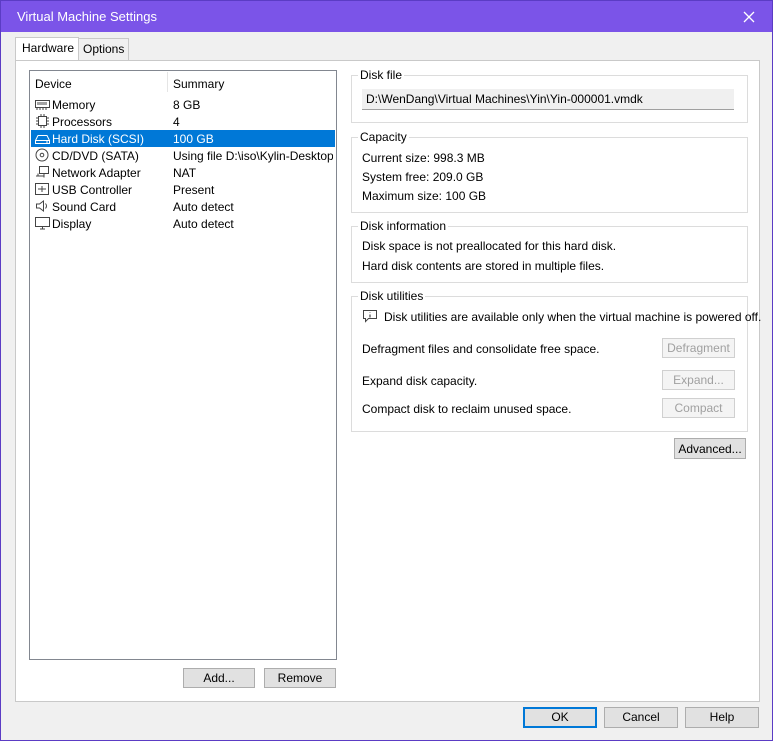 The width and height of the screenshot is (773, 741). Describe the element at coordinates (420, 381) in the screenshot. I see `expand-description: Expand disk capacity.` at that location.